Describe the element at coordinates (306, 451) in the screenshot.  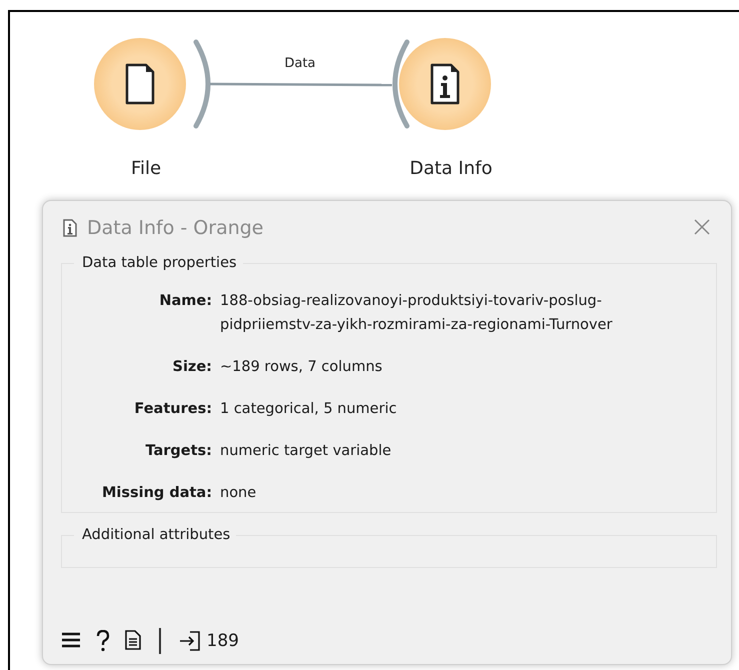
I see `property-value: numeric target variable` at that location.